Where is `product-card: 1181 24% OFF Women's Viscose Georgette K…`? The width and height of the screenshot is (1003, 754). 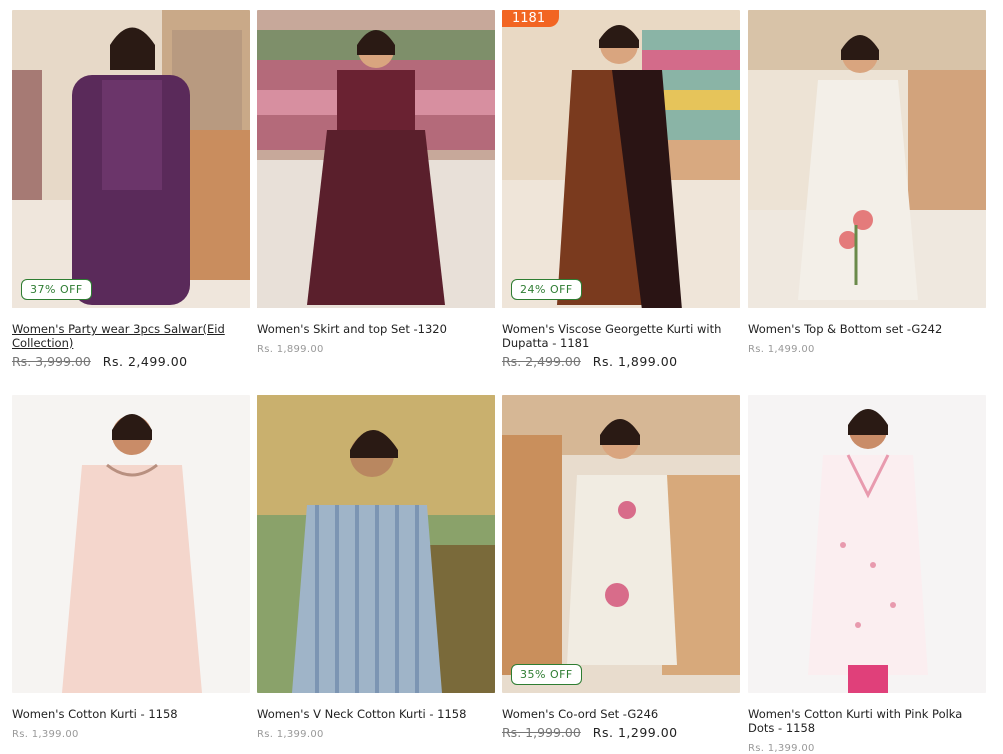
product-card: 1181 24% OFF Women's Viscose Georgette K… is located at coordinates (621, 189).